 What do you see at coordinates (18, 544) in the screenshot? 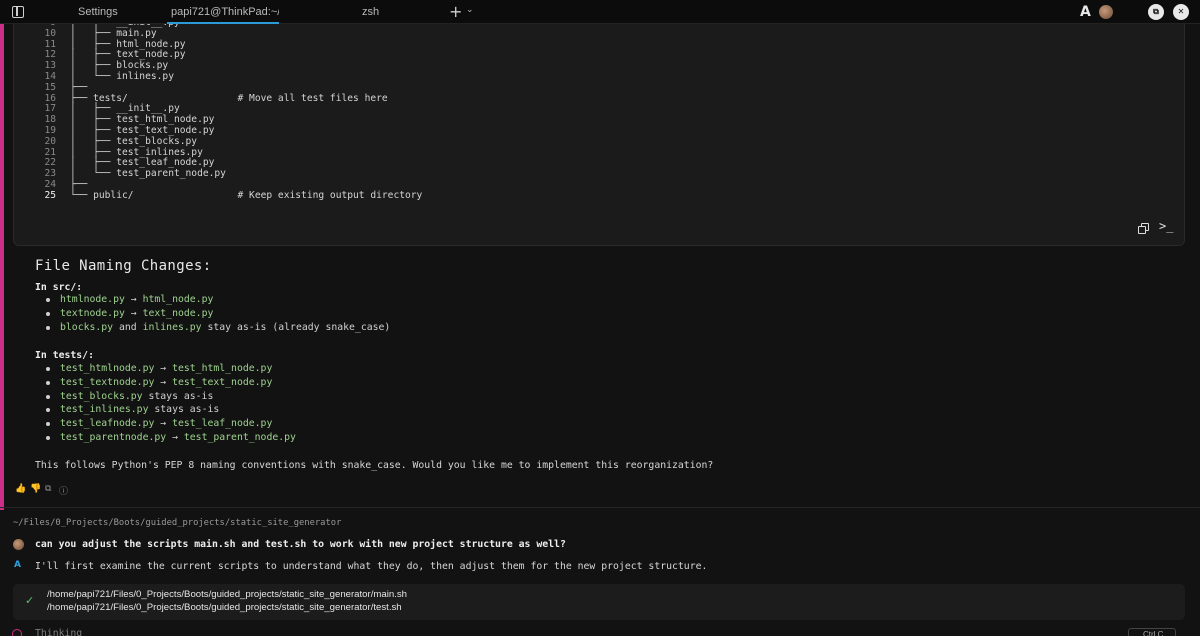
I see `user-avatar` at bounding box center [18, 544].